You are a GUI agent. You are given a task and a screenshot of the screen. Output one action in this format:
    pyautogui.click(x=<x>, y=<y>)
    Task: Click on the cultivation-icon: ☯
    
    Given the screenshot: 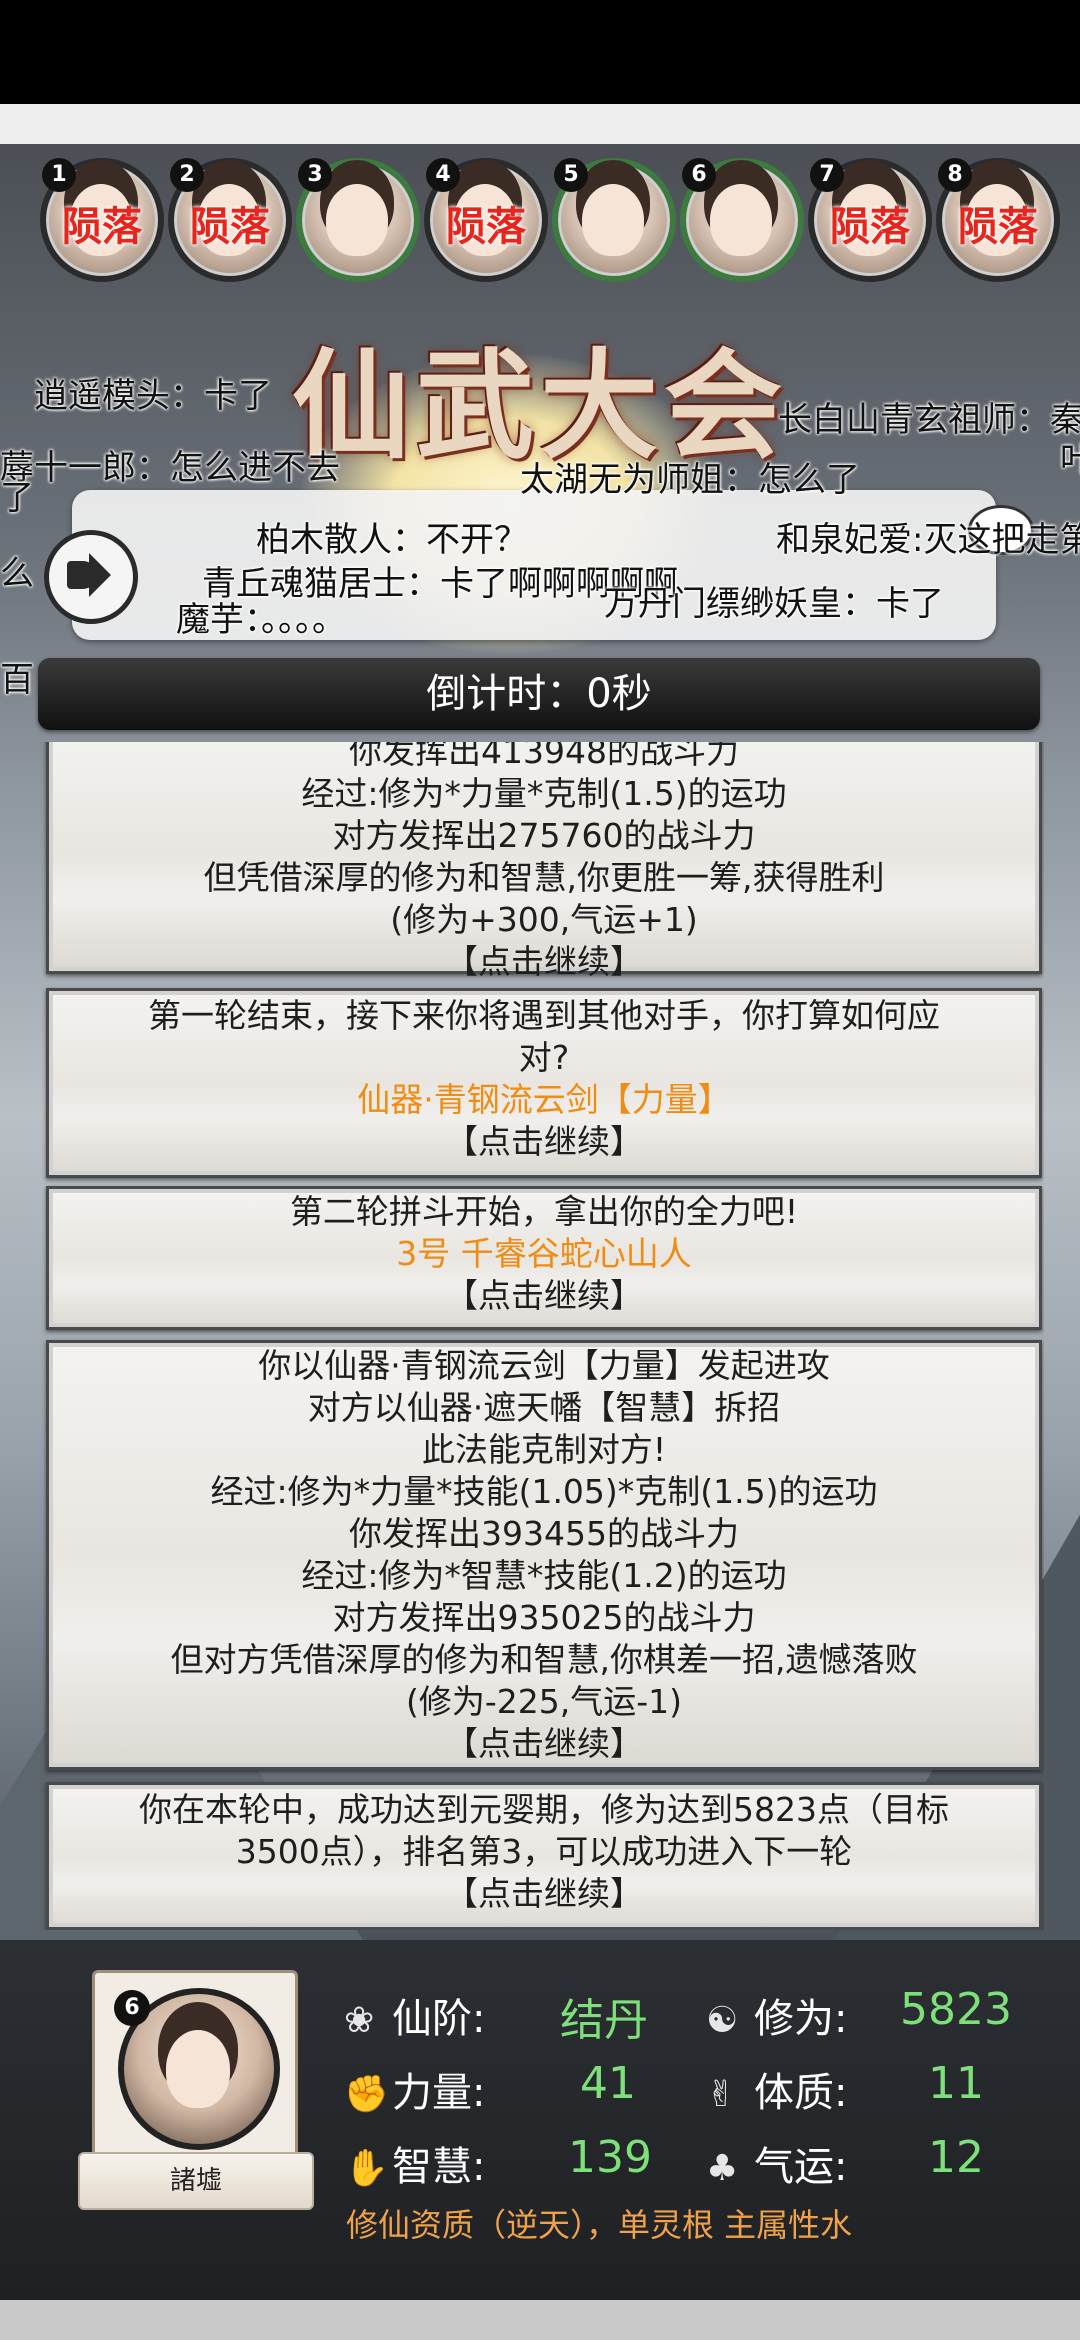 What is the action you would take?
    pyautogui.click(x=722, y=2020)
    